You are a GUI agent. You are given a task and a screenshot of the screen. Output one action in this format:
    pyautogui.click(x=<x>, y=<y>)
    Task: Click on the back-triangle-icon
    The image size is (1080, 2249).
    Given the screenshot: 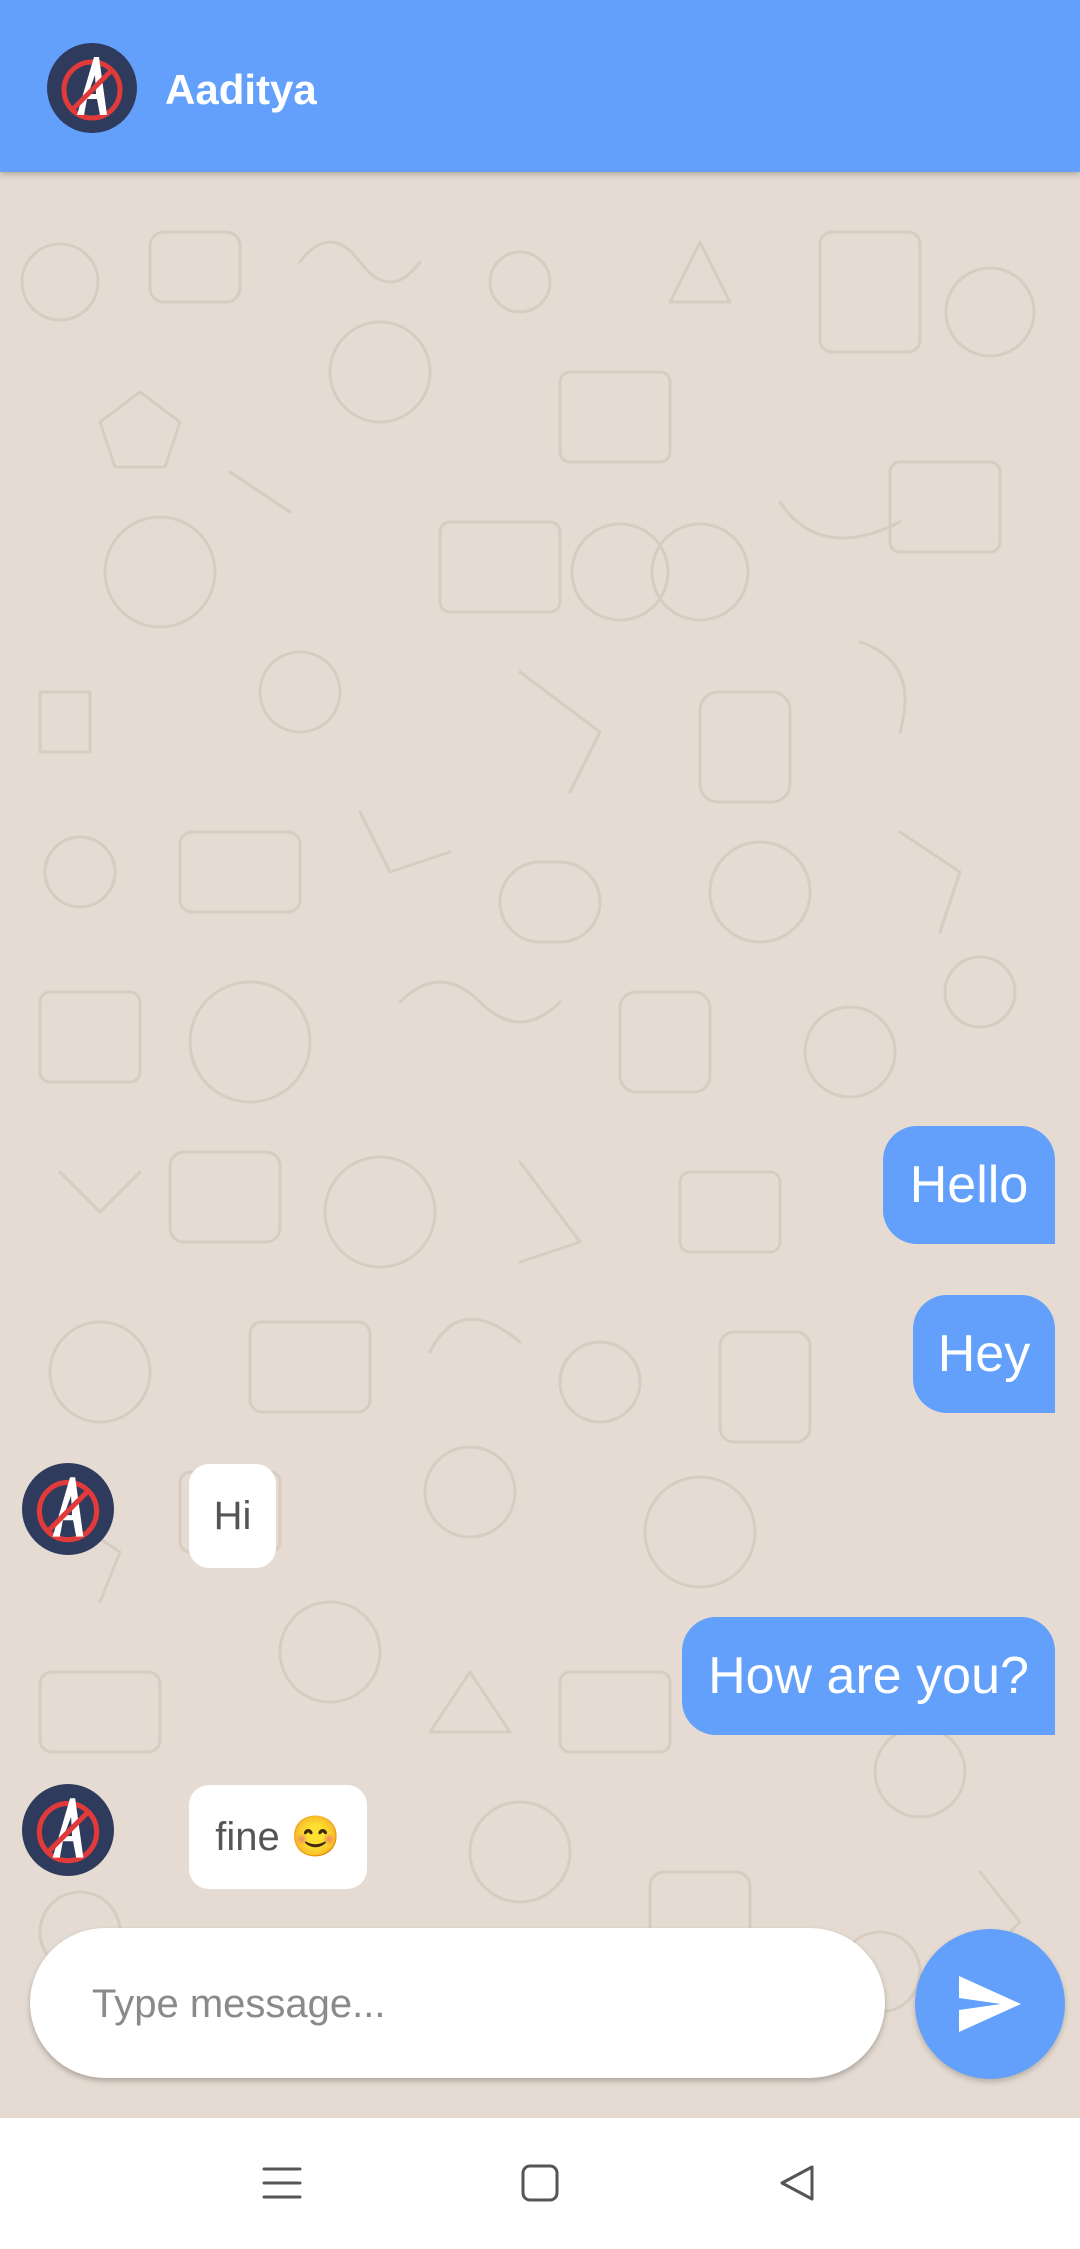 What is the action you would take?
    pyautogui.click(x=797, y=2183)
    